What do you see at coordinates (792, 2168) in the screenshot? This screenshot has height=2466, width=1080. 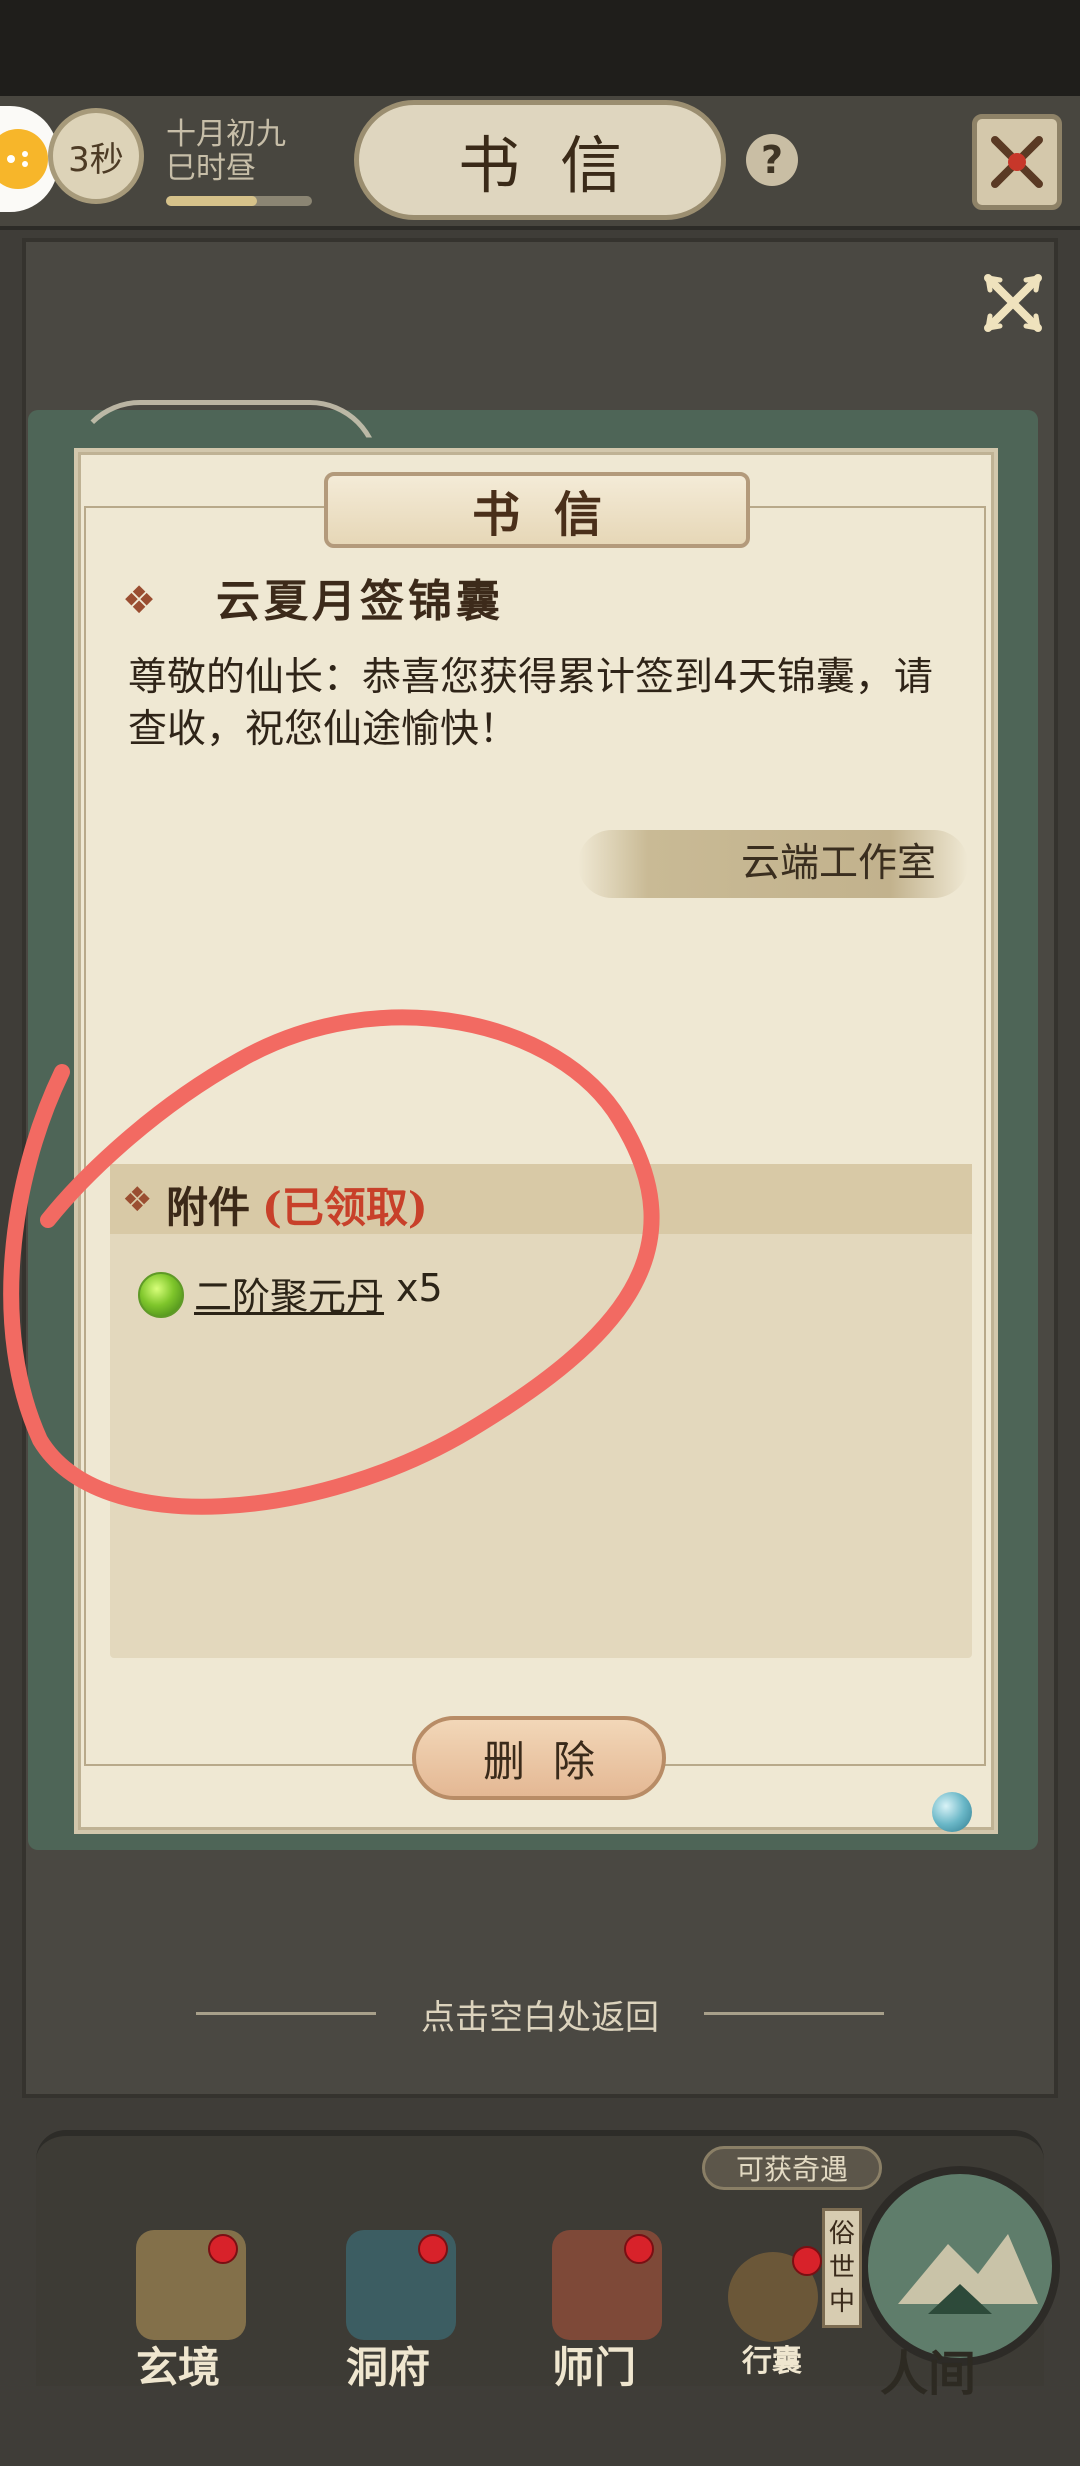 I see `encounter-bubble: 可获奇遇` at bounding box center [792, 2168].